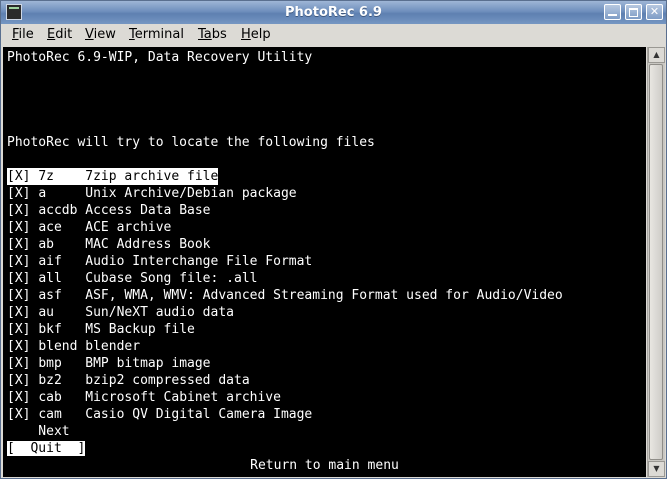 Image resolution: width=667 pixels, height=479 pixels. I want to click on vertical-scrollbar: ▲ ▼, so click(656, 262).